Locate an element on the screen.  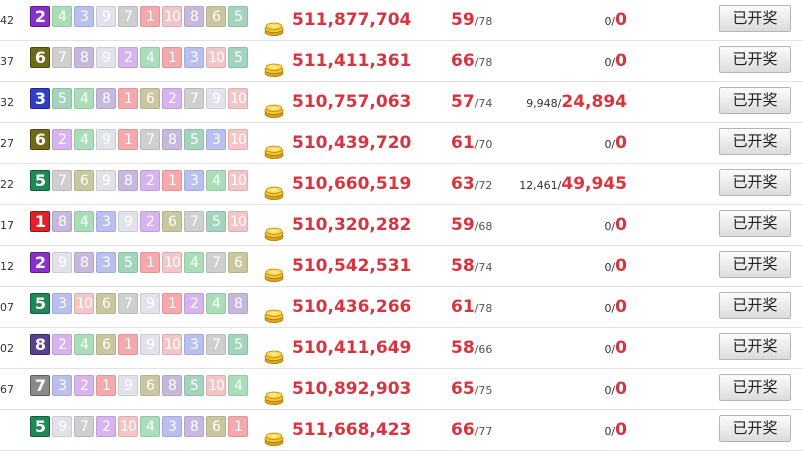
winner-count-total: /66 is located at coordinates (483, 349).